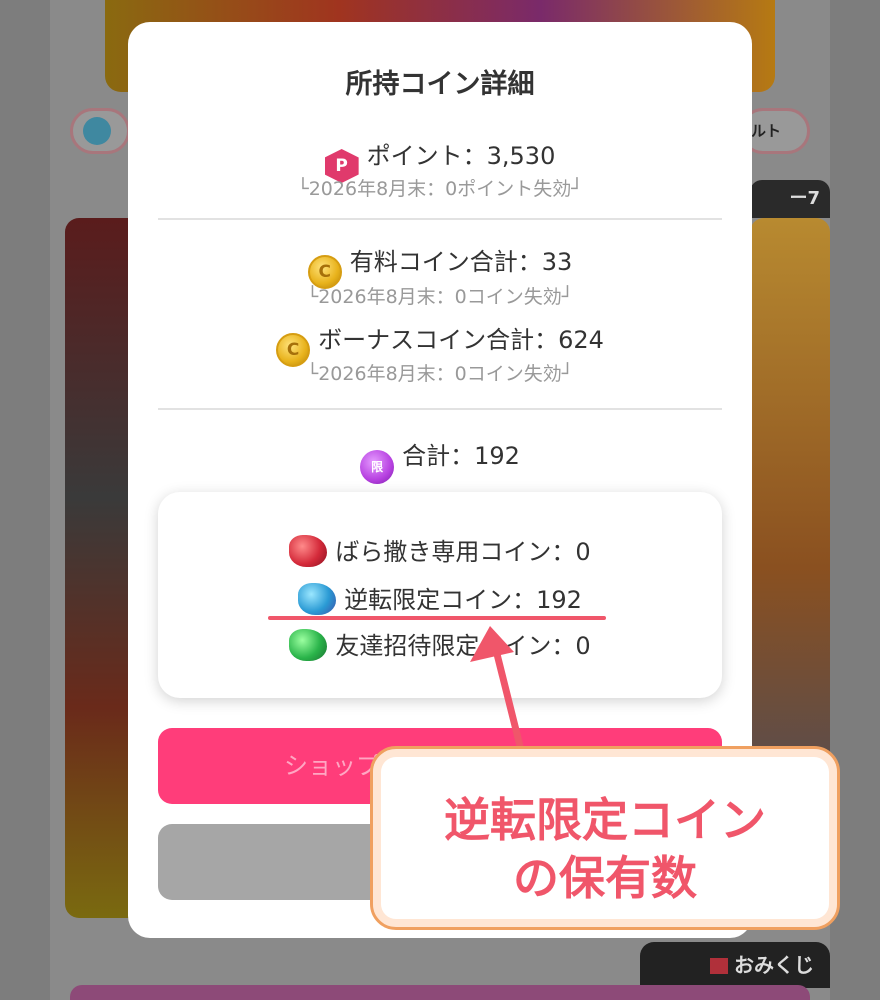  Describe the element at coordinates (463, 646) in the screenshot. I see `invite-coin-label: 友達招待限定コイン：0` at that location.